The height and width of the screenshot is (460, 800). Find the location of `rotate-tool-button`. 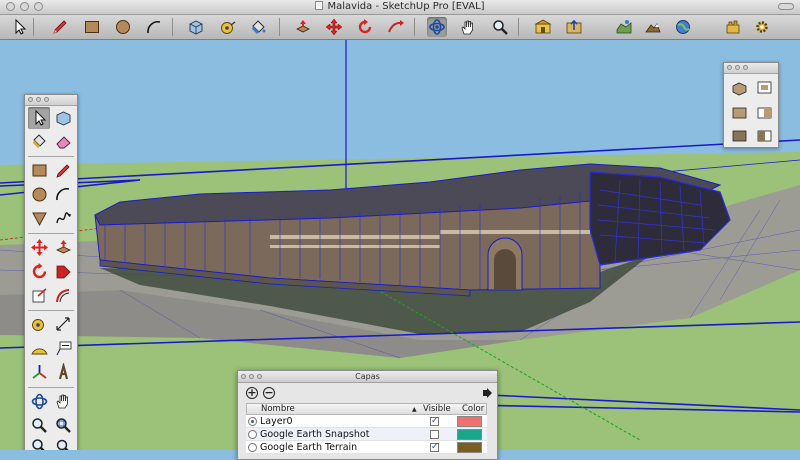

rotate-tool-button is located at coordinates (365, 27).